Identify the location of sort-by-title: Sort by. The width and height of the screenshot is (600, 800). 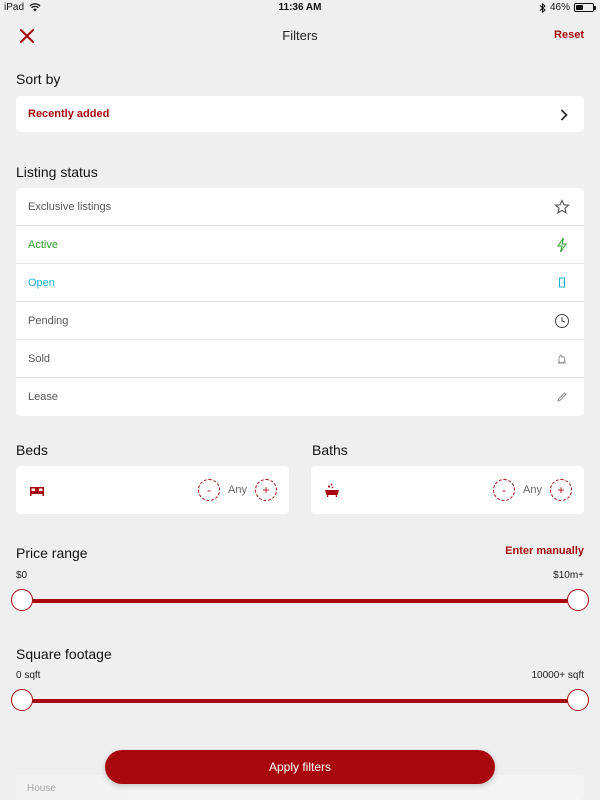
(38, 79).